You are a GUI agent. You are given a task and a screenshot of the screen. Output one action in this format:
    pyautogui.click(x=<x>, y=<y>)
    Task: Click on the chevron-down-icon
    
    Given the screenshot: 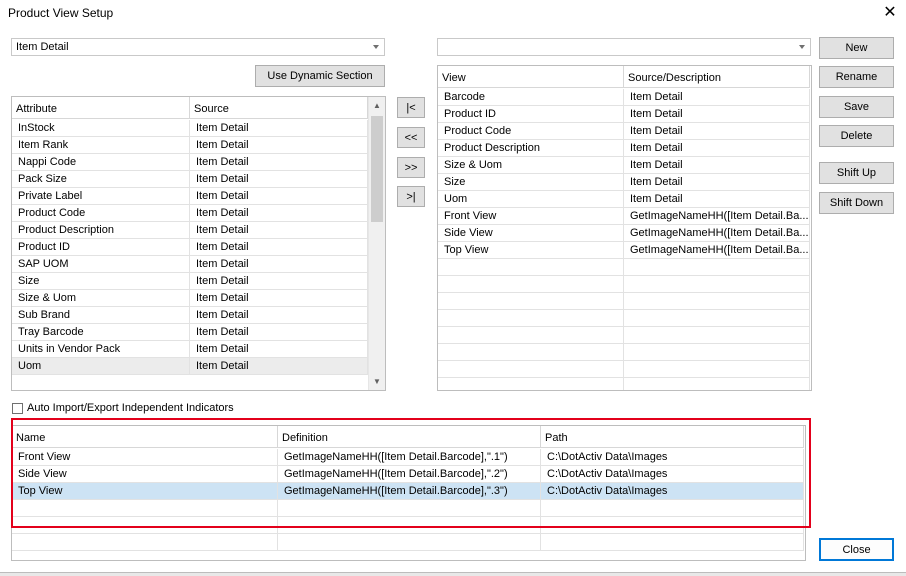 What is the action you would take?
    pyautogui.click(x=802, y=47)
    